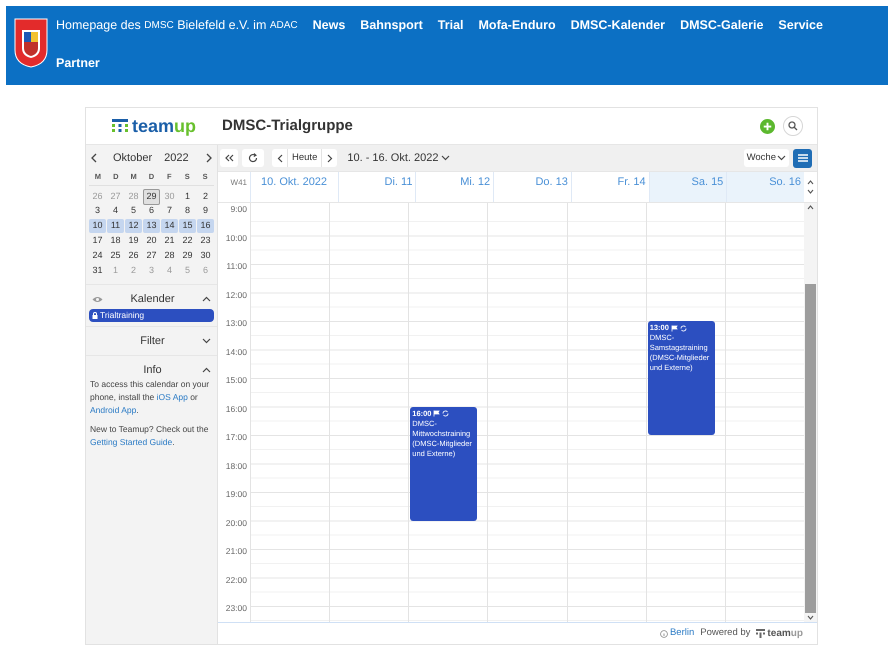  Describe the element at coordinates (169, 241) in the screenshot. I see `calendar-day: 21` at that location.